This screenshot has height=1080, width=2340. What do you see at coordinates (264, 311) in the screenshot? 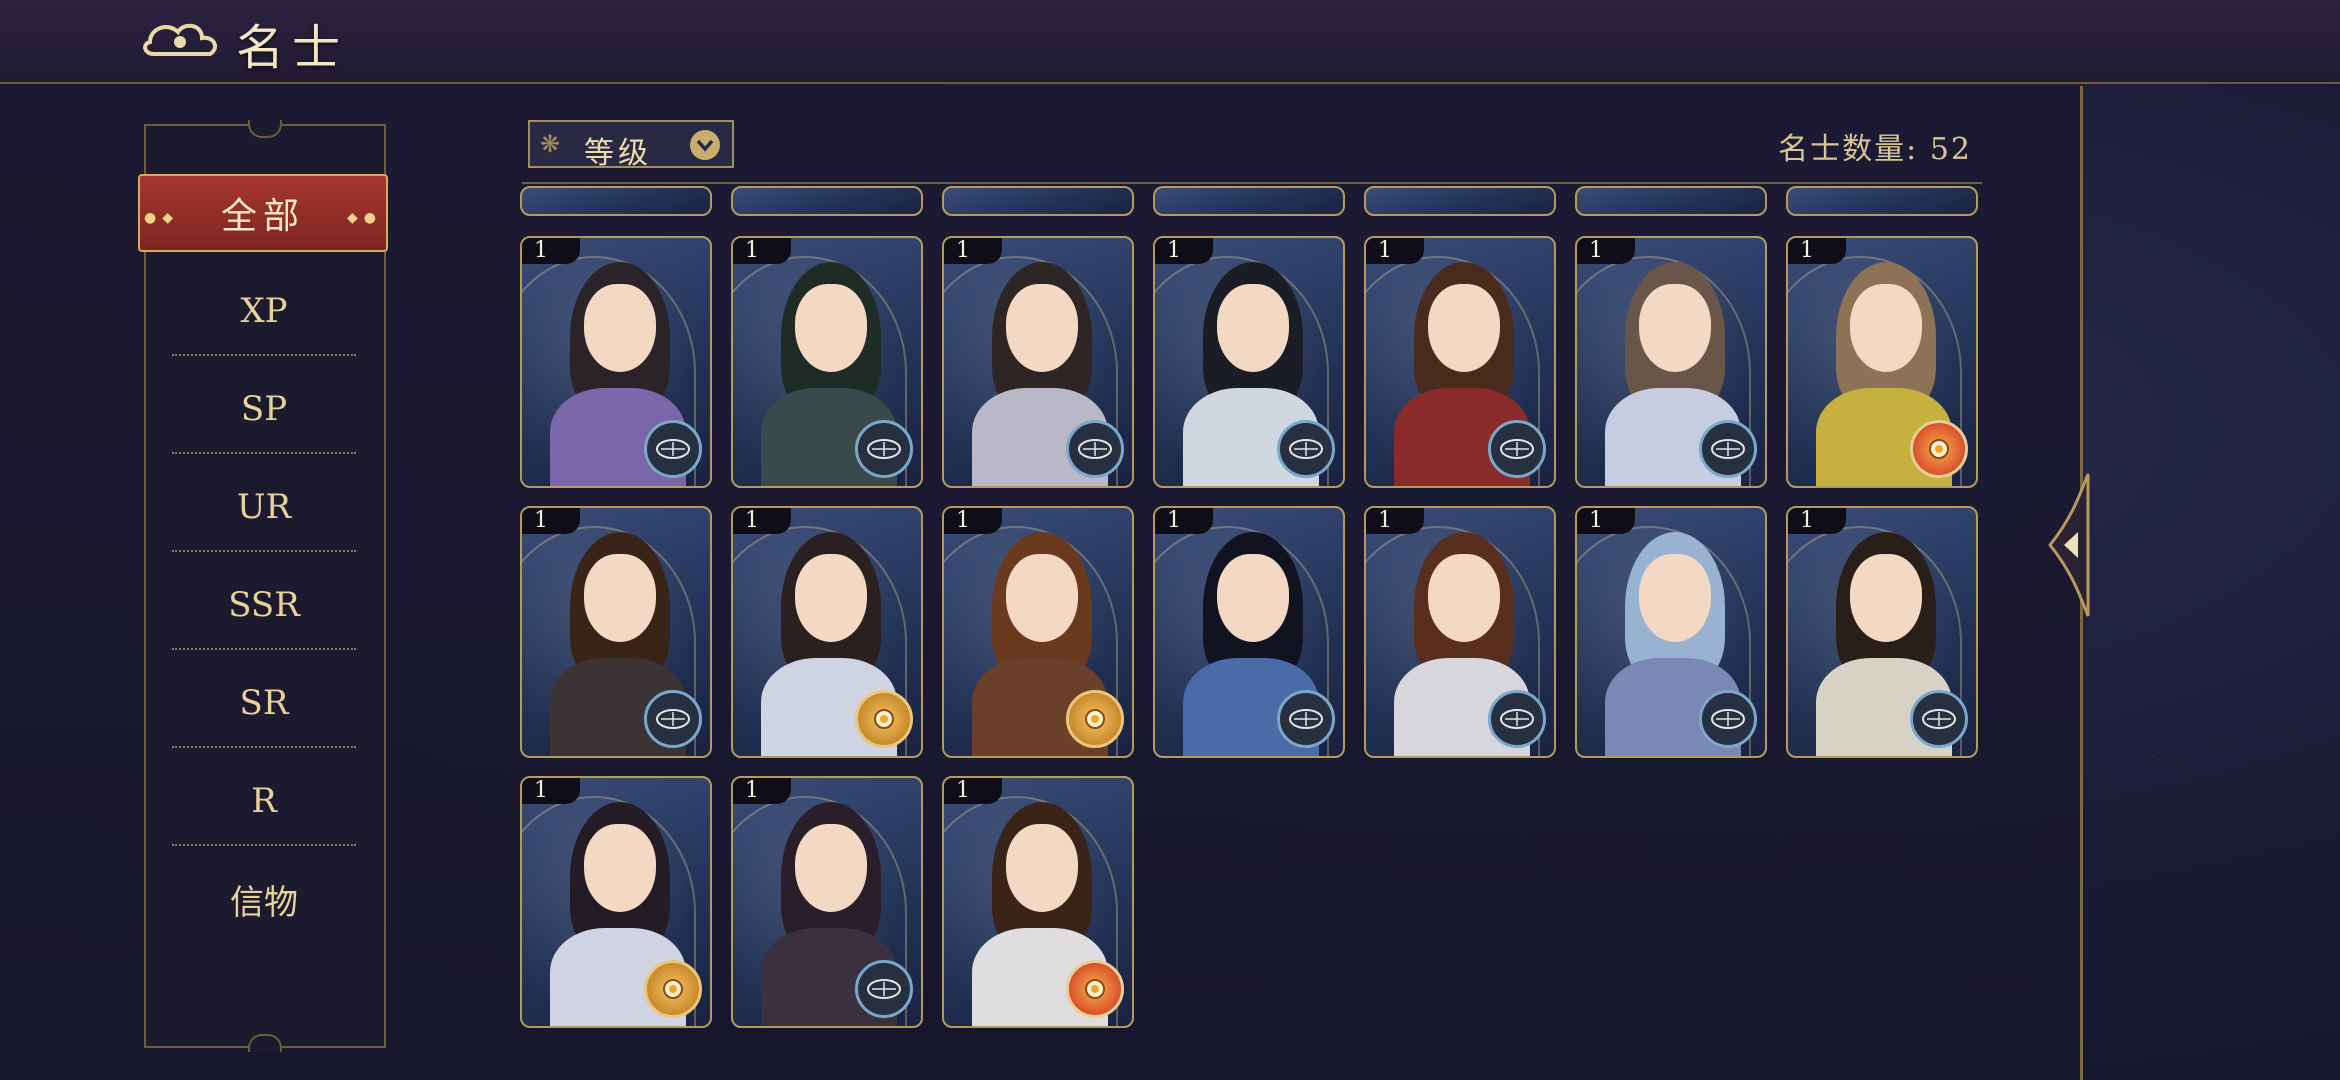
I see `tab-xp: XP` at bounding box center [264, 311].